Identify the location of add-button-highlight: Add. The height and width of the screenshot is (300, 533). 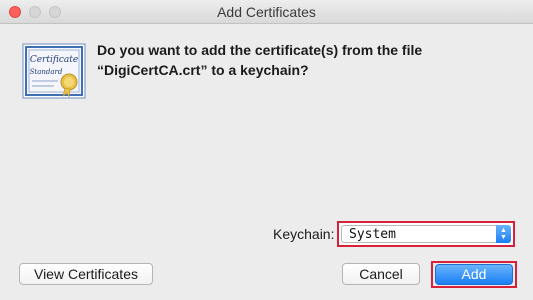
(474, 274).